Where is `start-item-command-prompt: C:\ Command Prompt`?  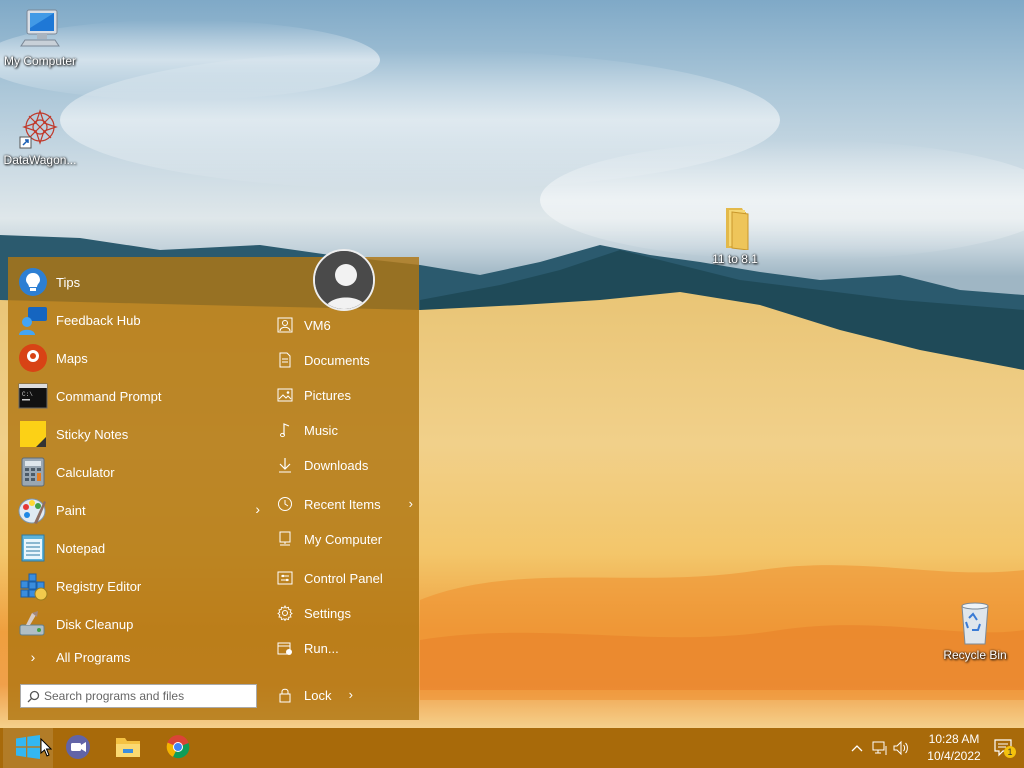
start-item-command-prompt: C:\ Command Prompt is located at coordinates (140, 396).